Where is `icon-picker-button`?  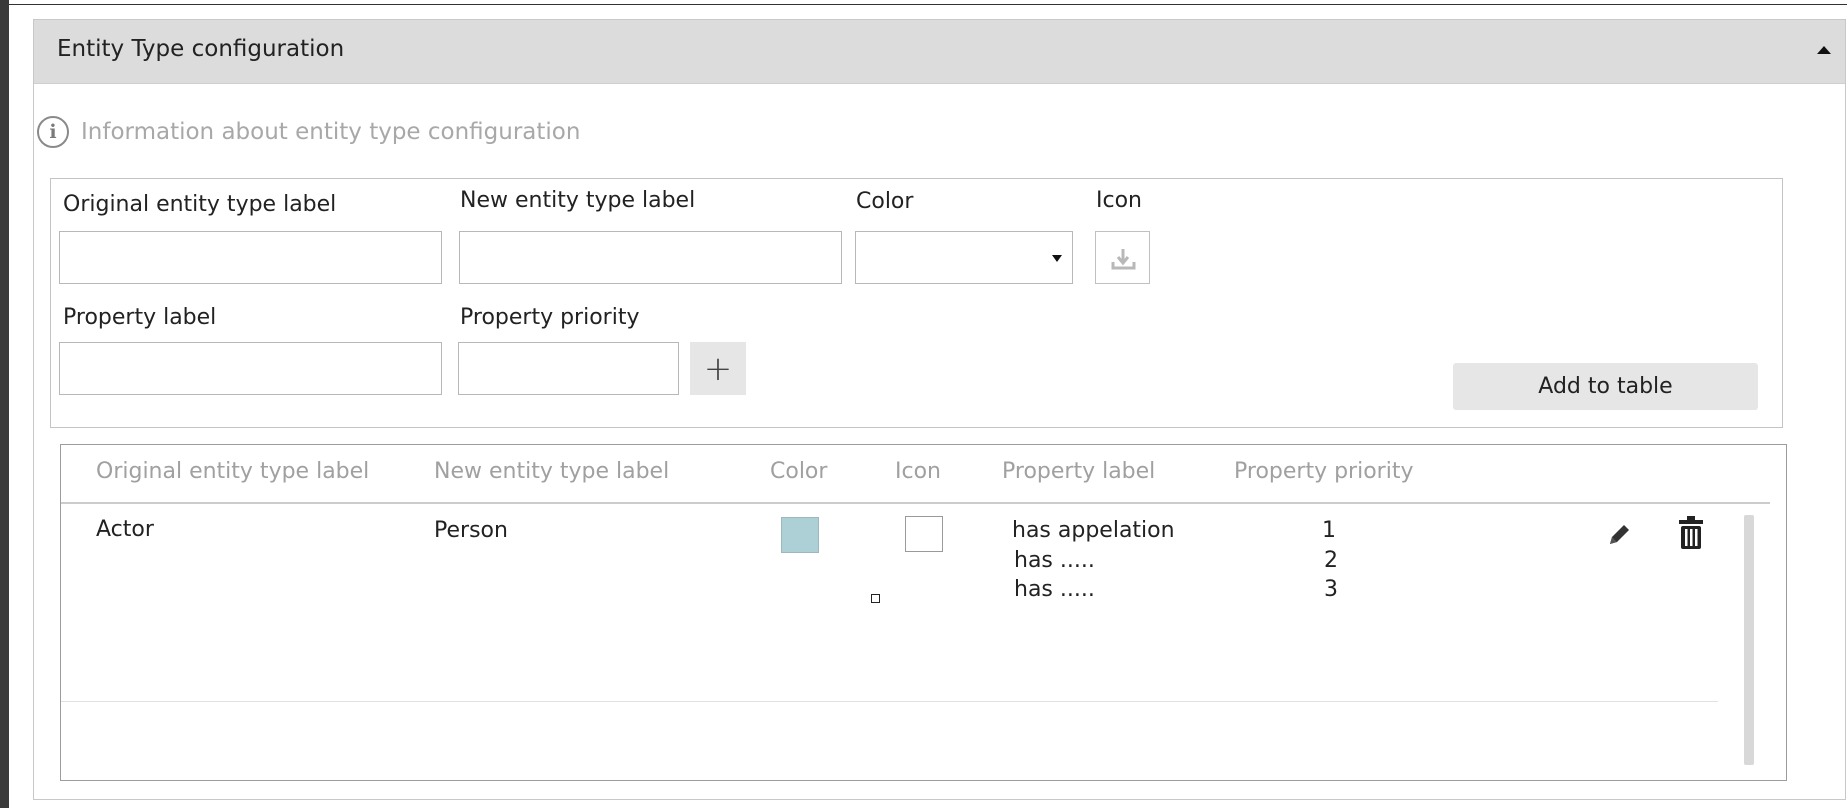
icon-picker-button is located at coordinates (1122, 257).